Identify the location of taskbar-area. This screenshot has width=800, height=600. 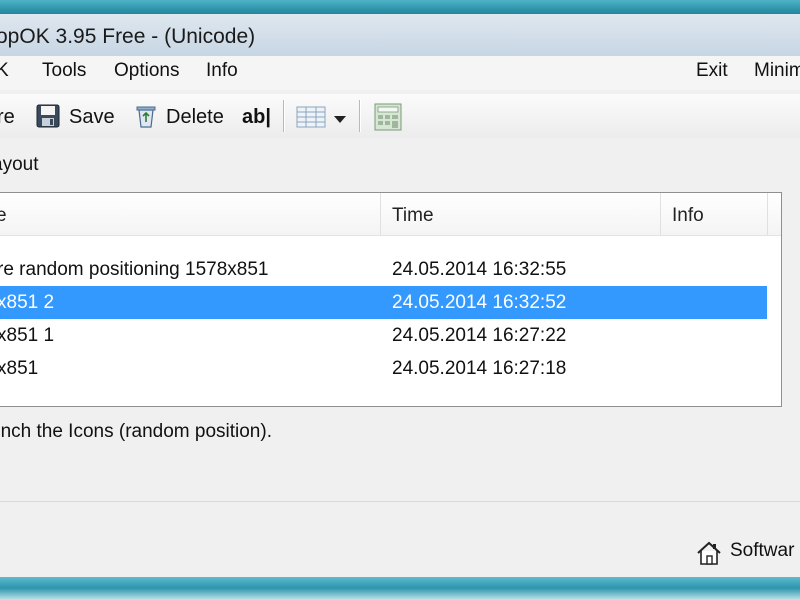
(400, 588).